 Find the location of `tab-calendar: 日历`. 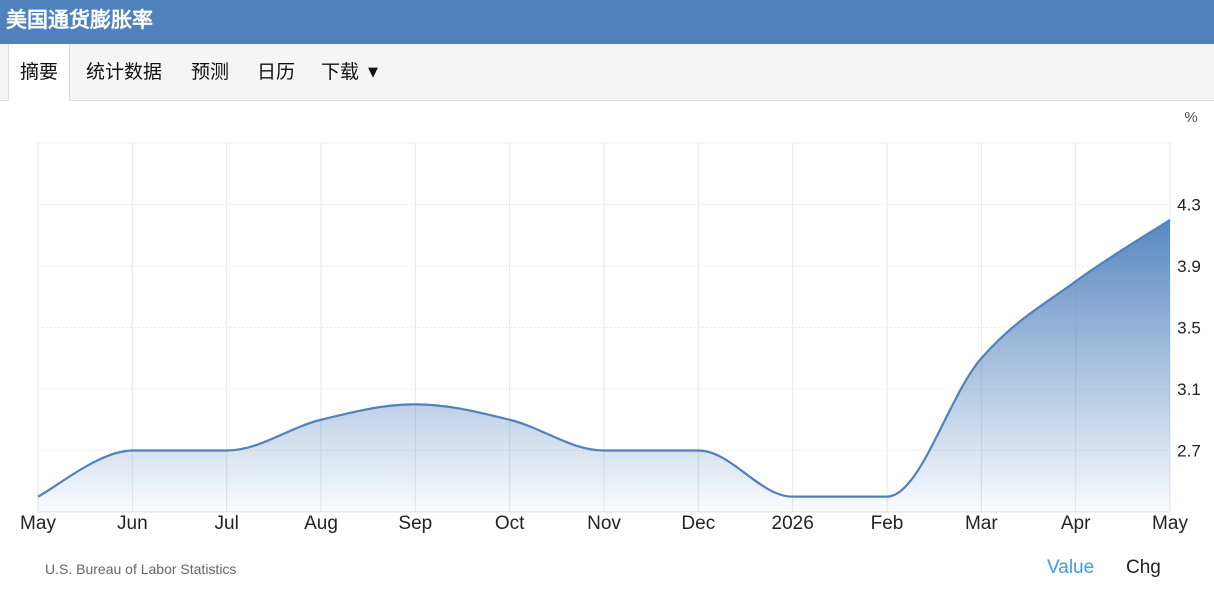

tab-calendar: 日历 is located at coordinates (276, 72).